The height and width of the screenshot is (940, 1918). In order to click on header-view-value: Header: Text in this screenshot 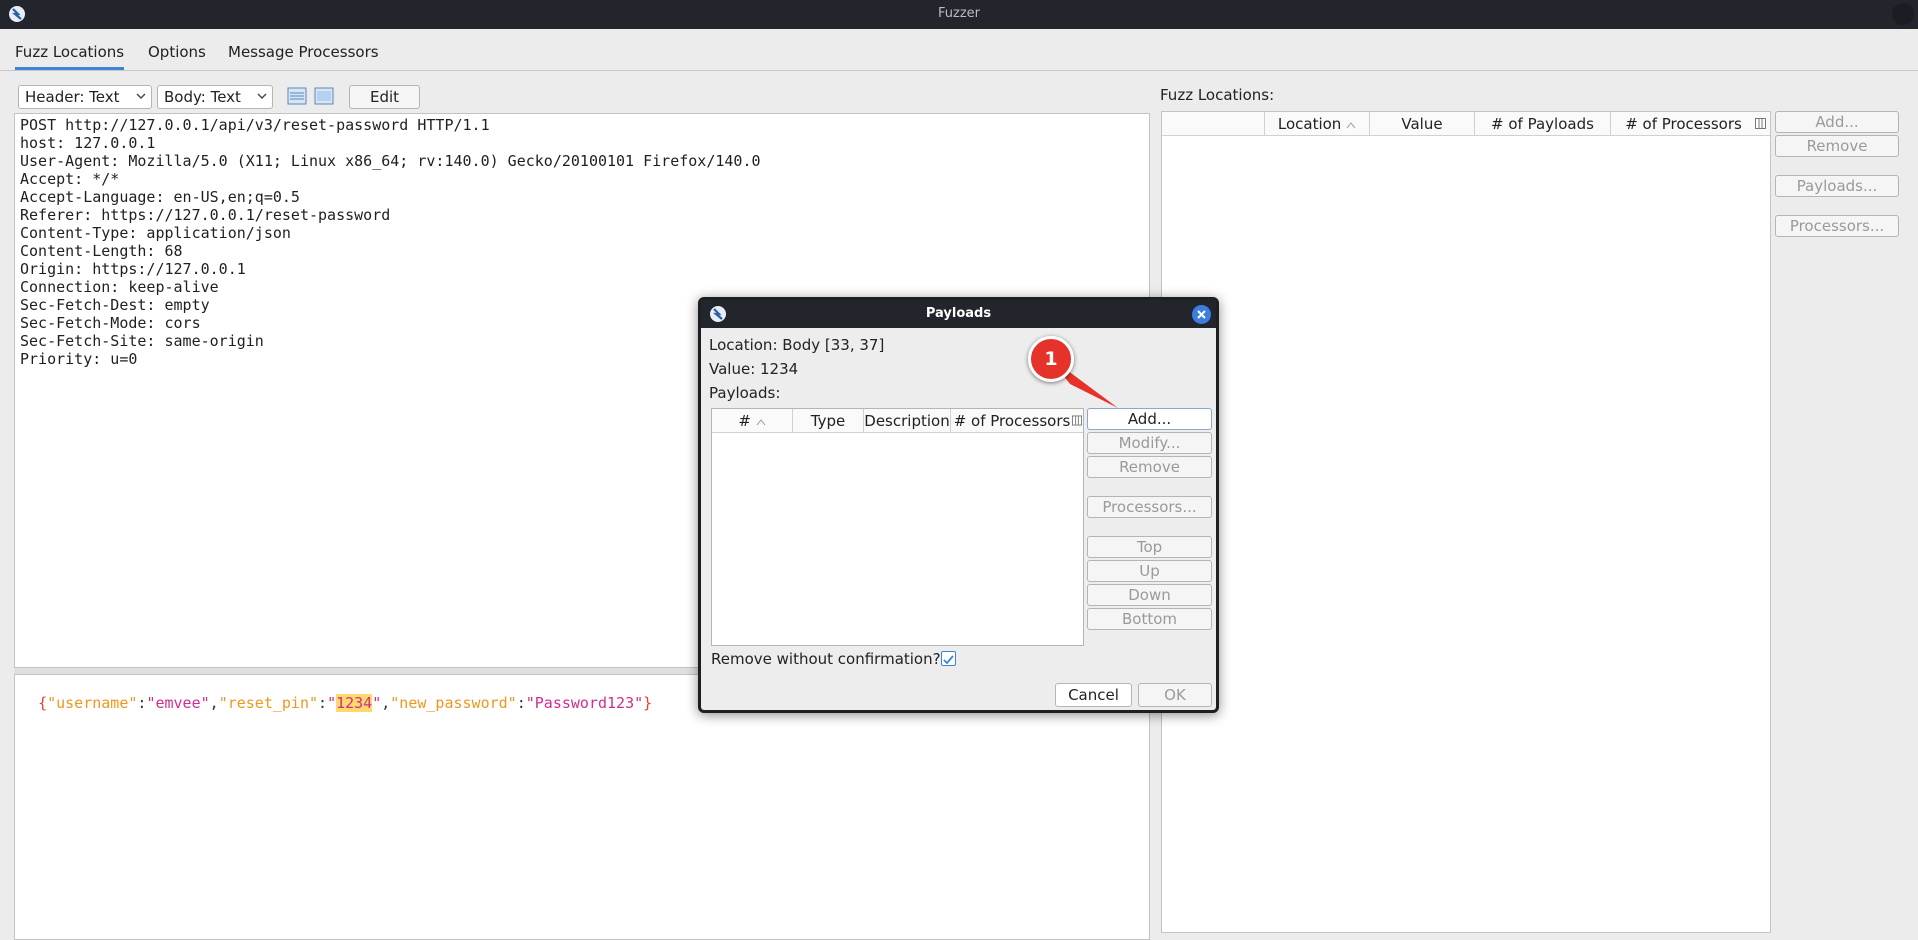, I will do `click(72, 97)`.